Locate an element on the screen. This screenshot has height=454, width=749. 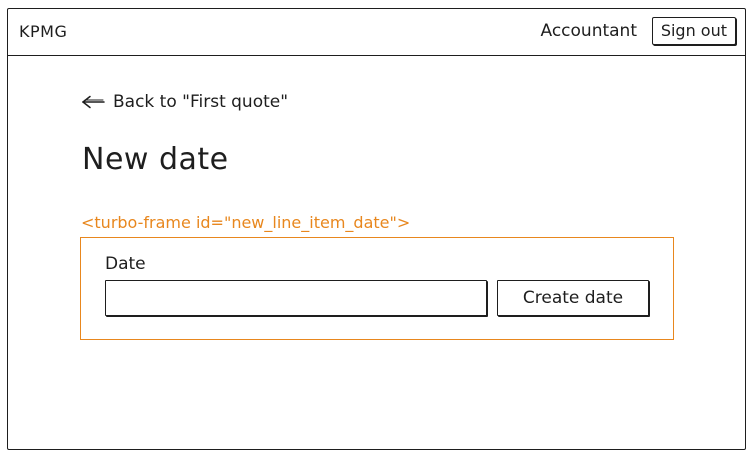
user-role: Accountant is located at coordinates (589, 31).